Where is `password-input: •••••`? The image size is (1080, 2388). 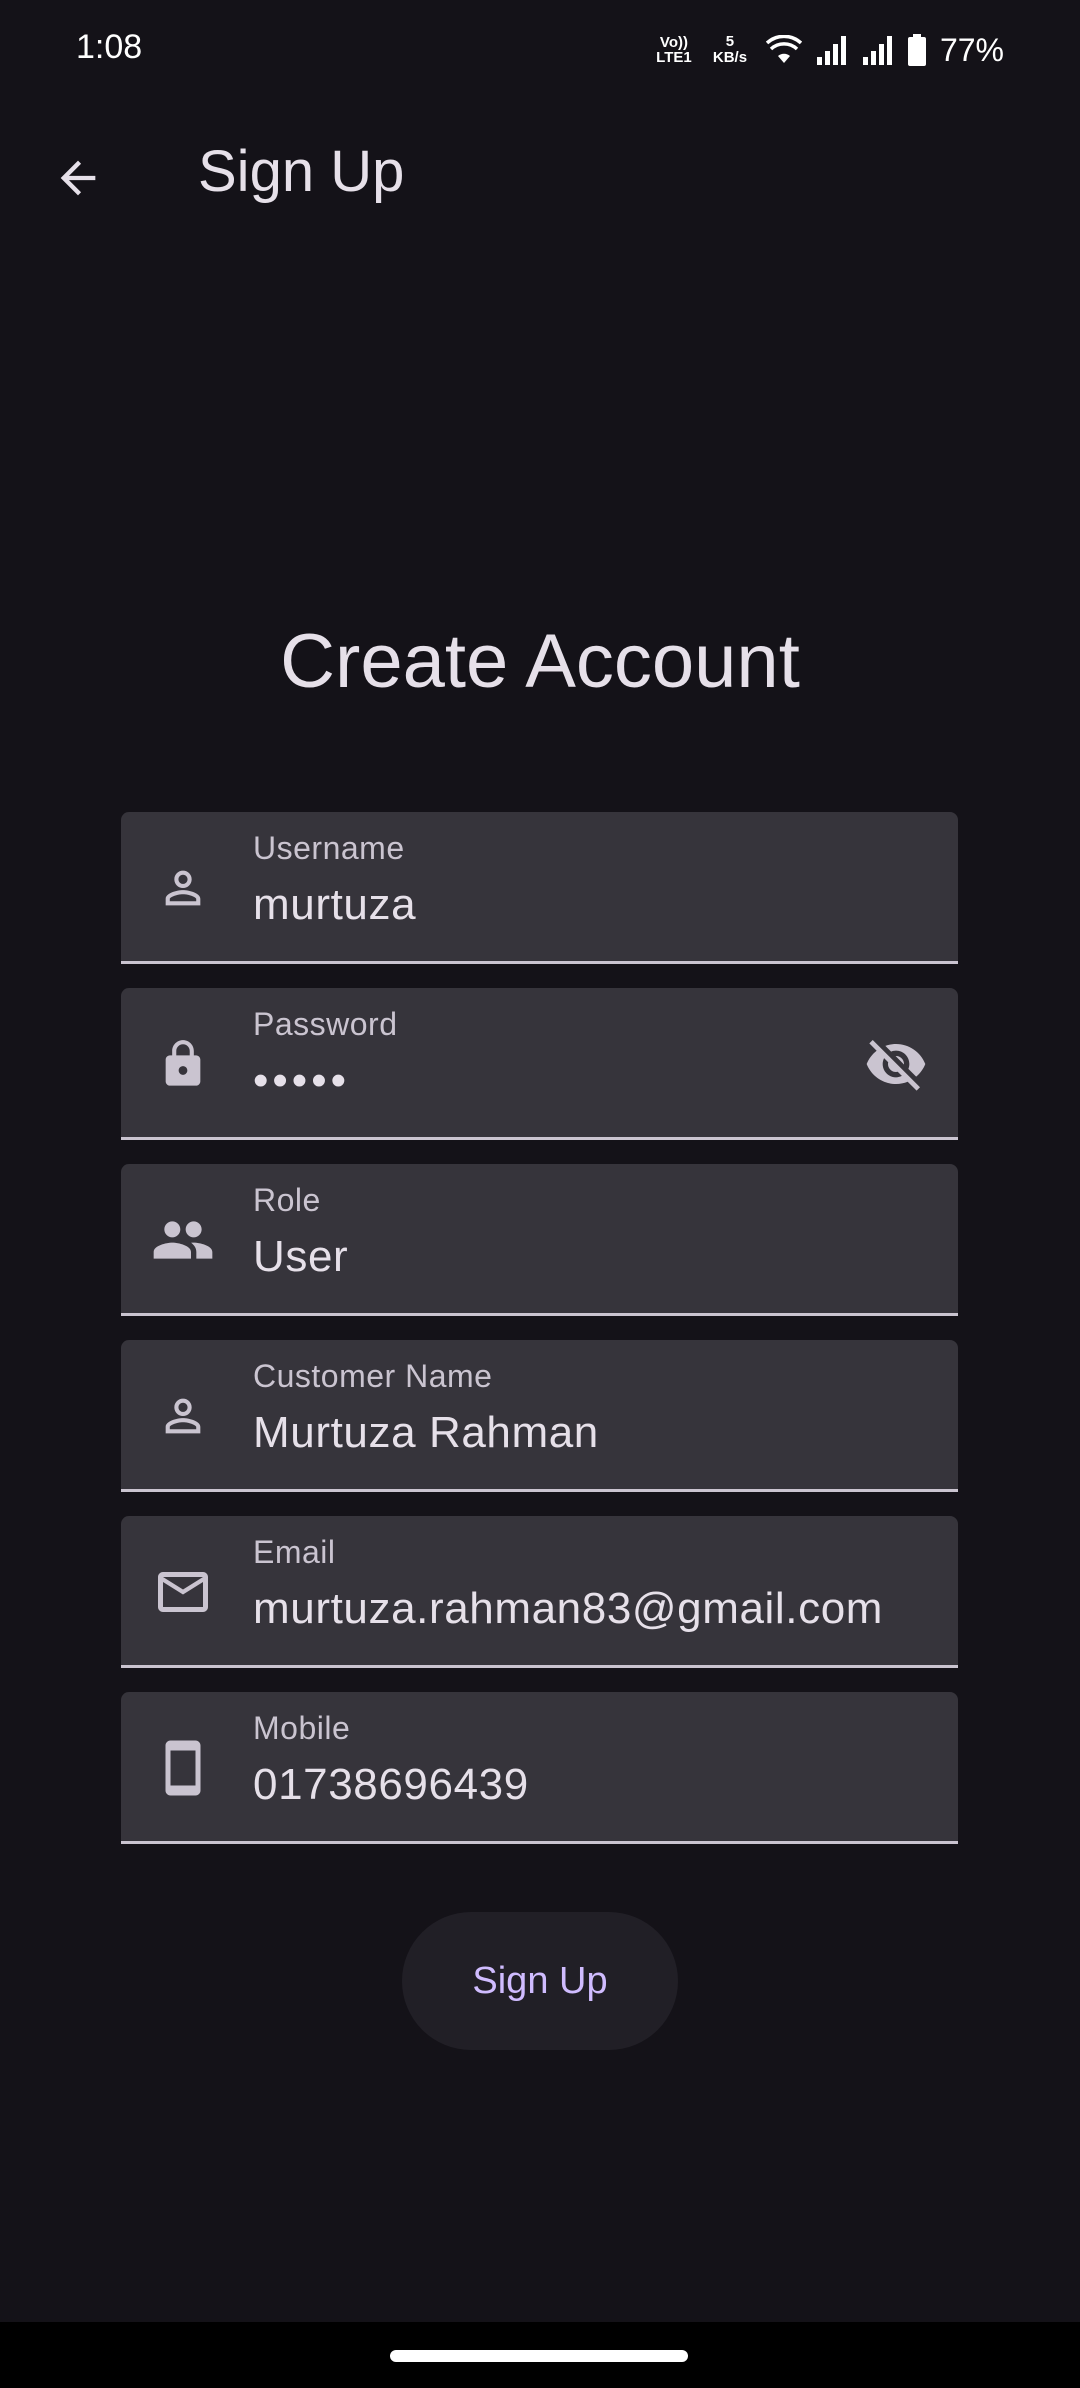
password-input: ••••• is located at coordinates (593, 1081).